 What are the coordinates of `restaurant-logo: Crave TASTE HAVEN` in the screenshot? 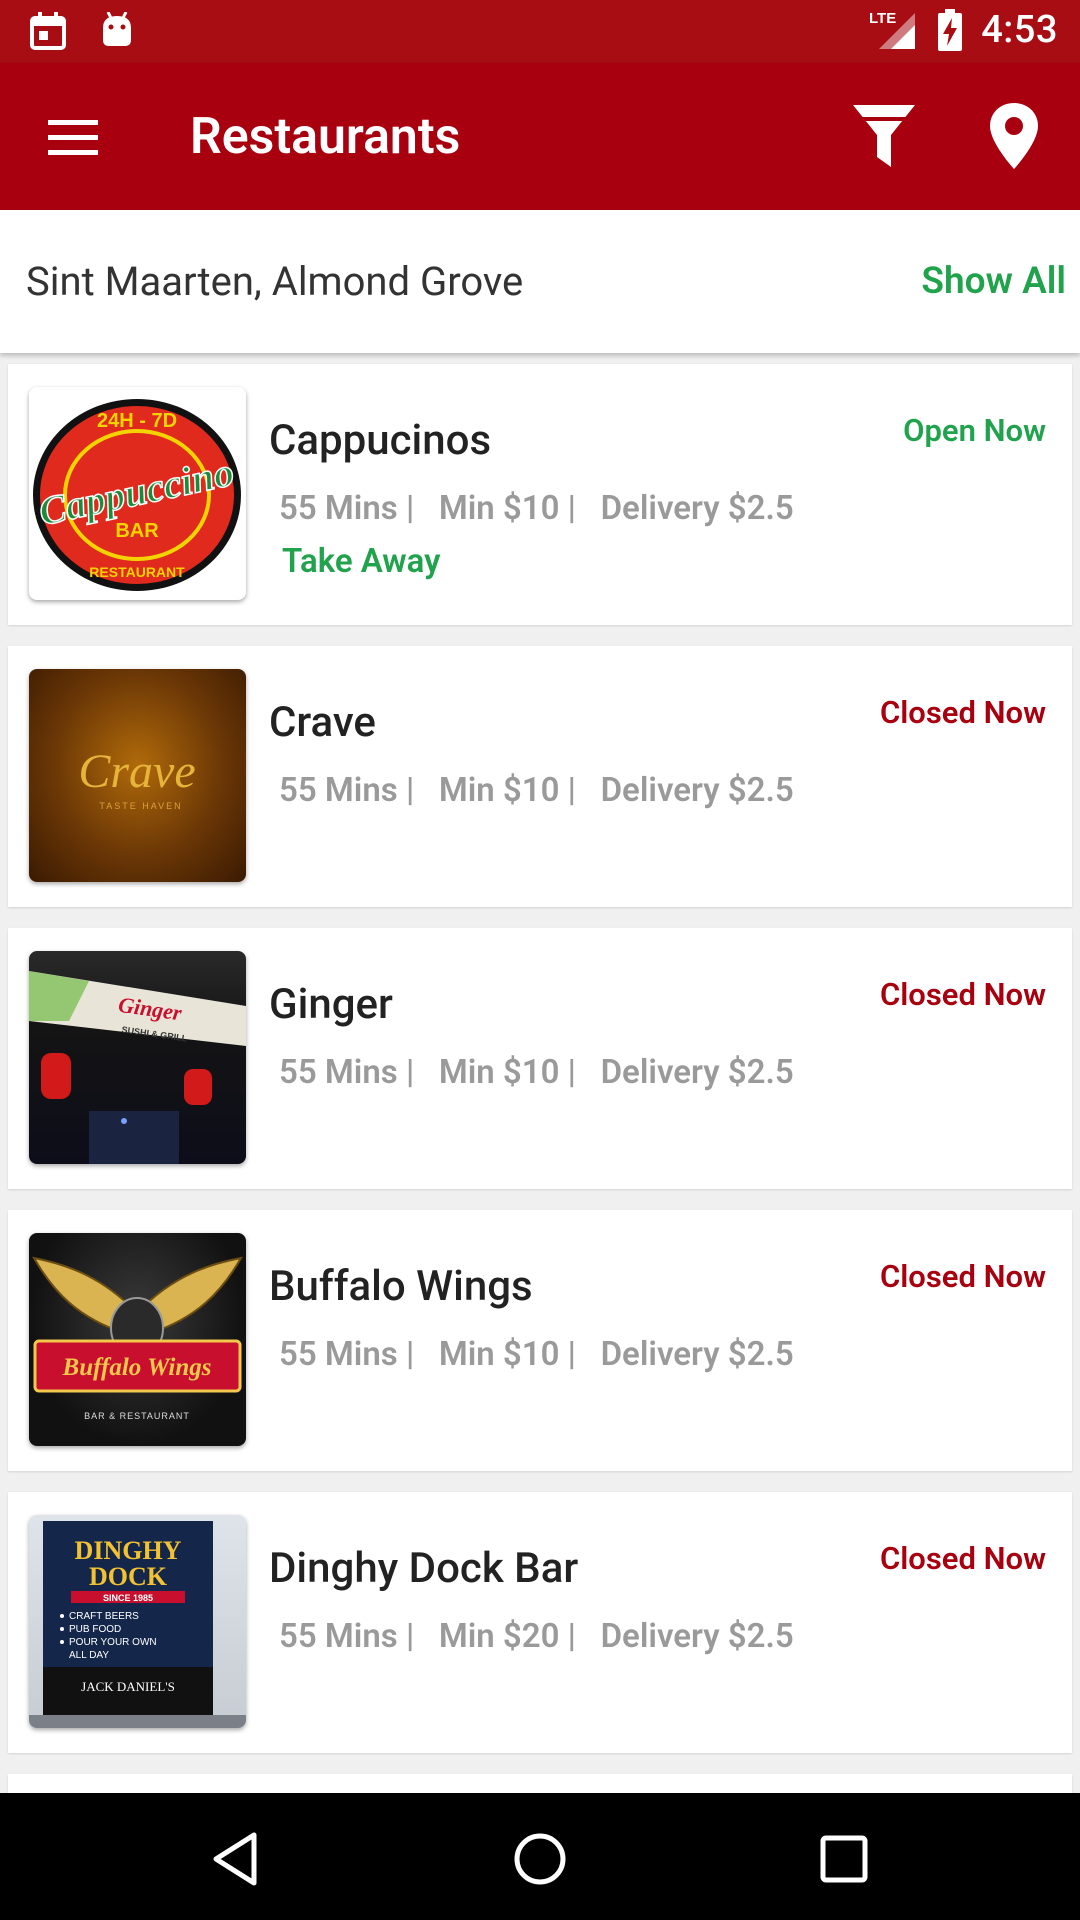 It's located at (137, 775).